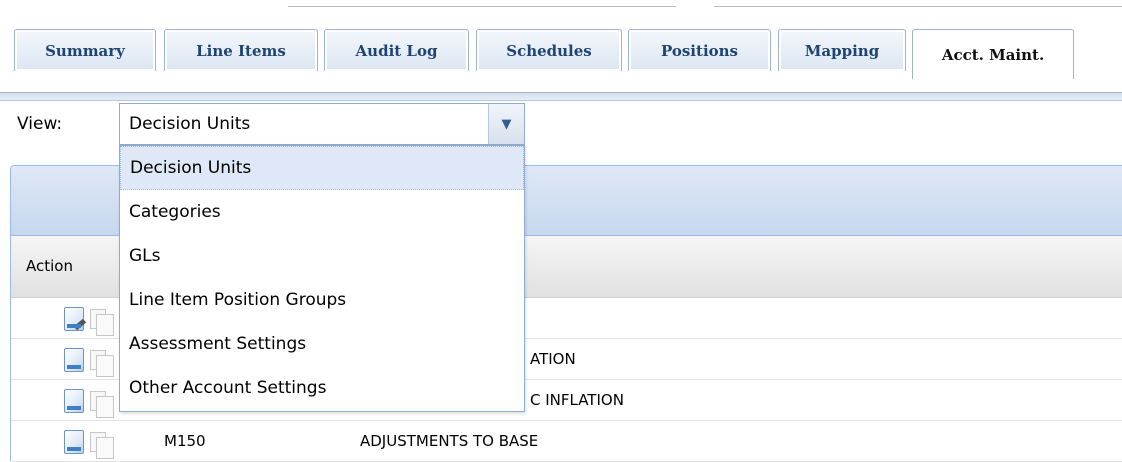 This screenshot has height=462, width=1122. What do you see at coordinates (85, 50) in the screenshot?
I see `tab-summary: Summary` at bounding box center [85, 50].